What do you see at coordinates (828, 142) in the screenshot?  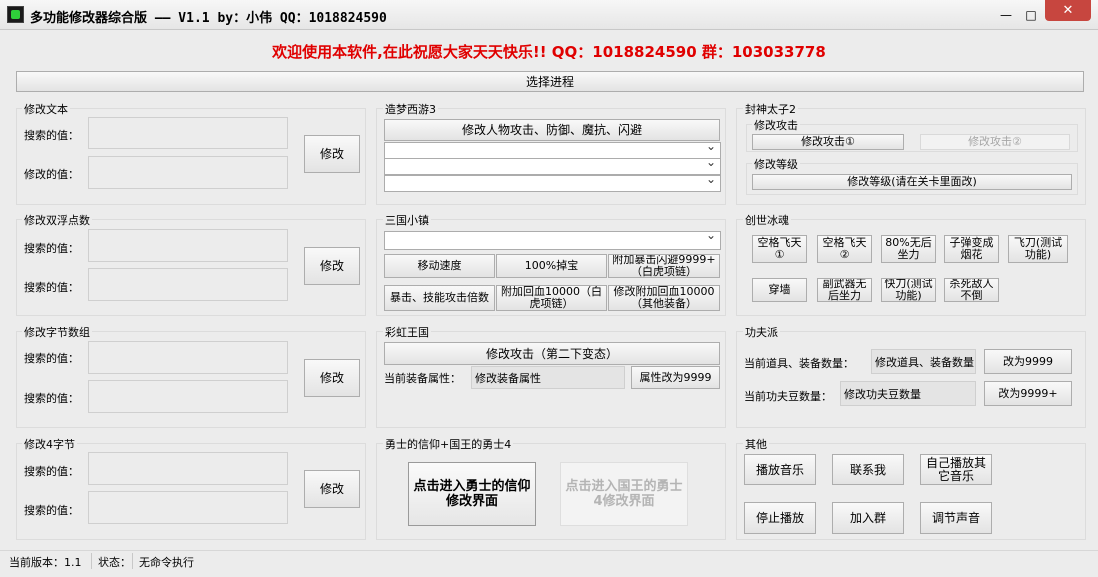 I see `fengshen-attack1-button: 修改攻击①` at bounding box center [828, 142].